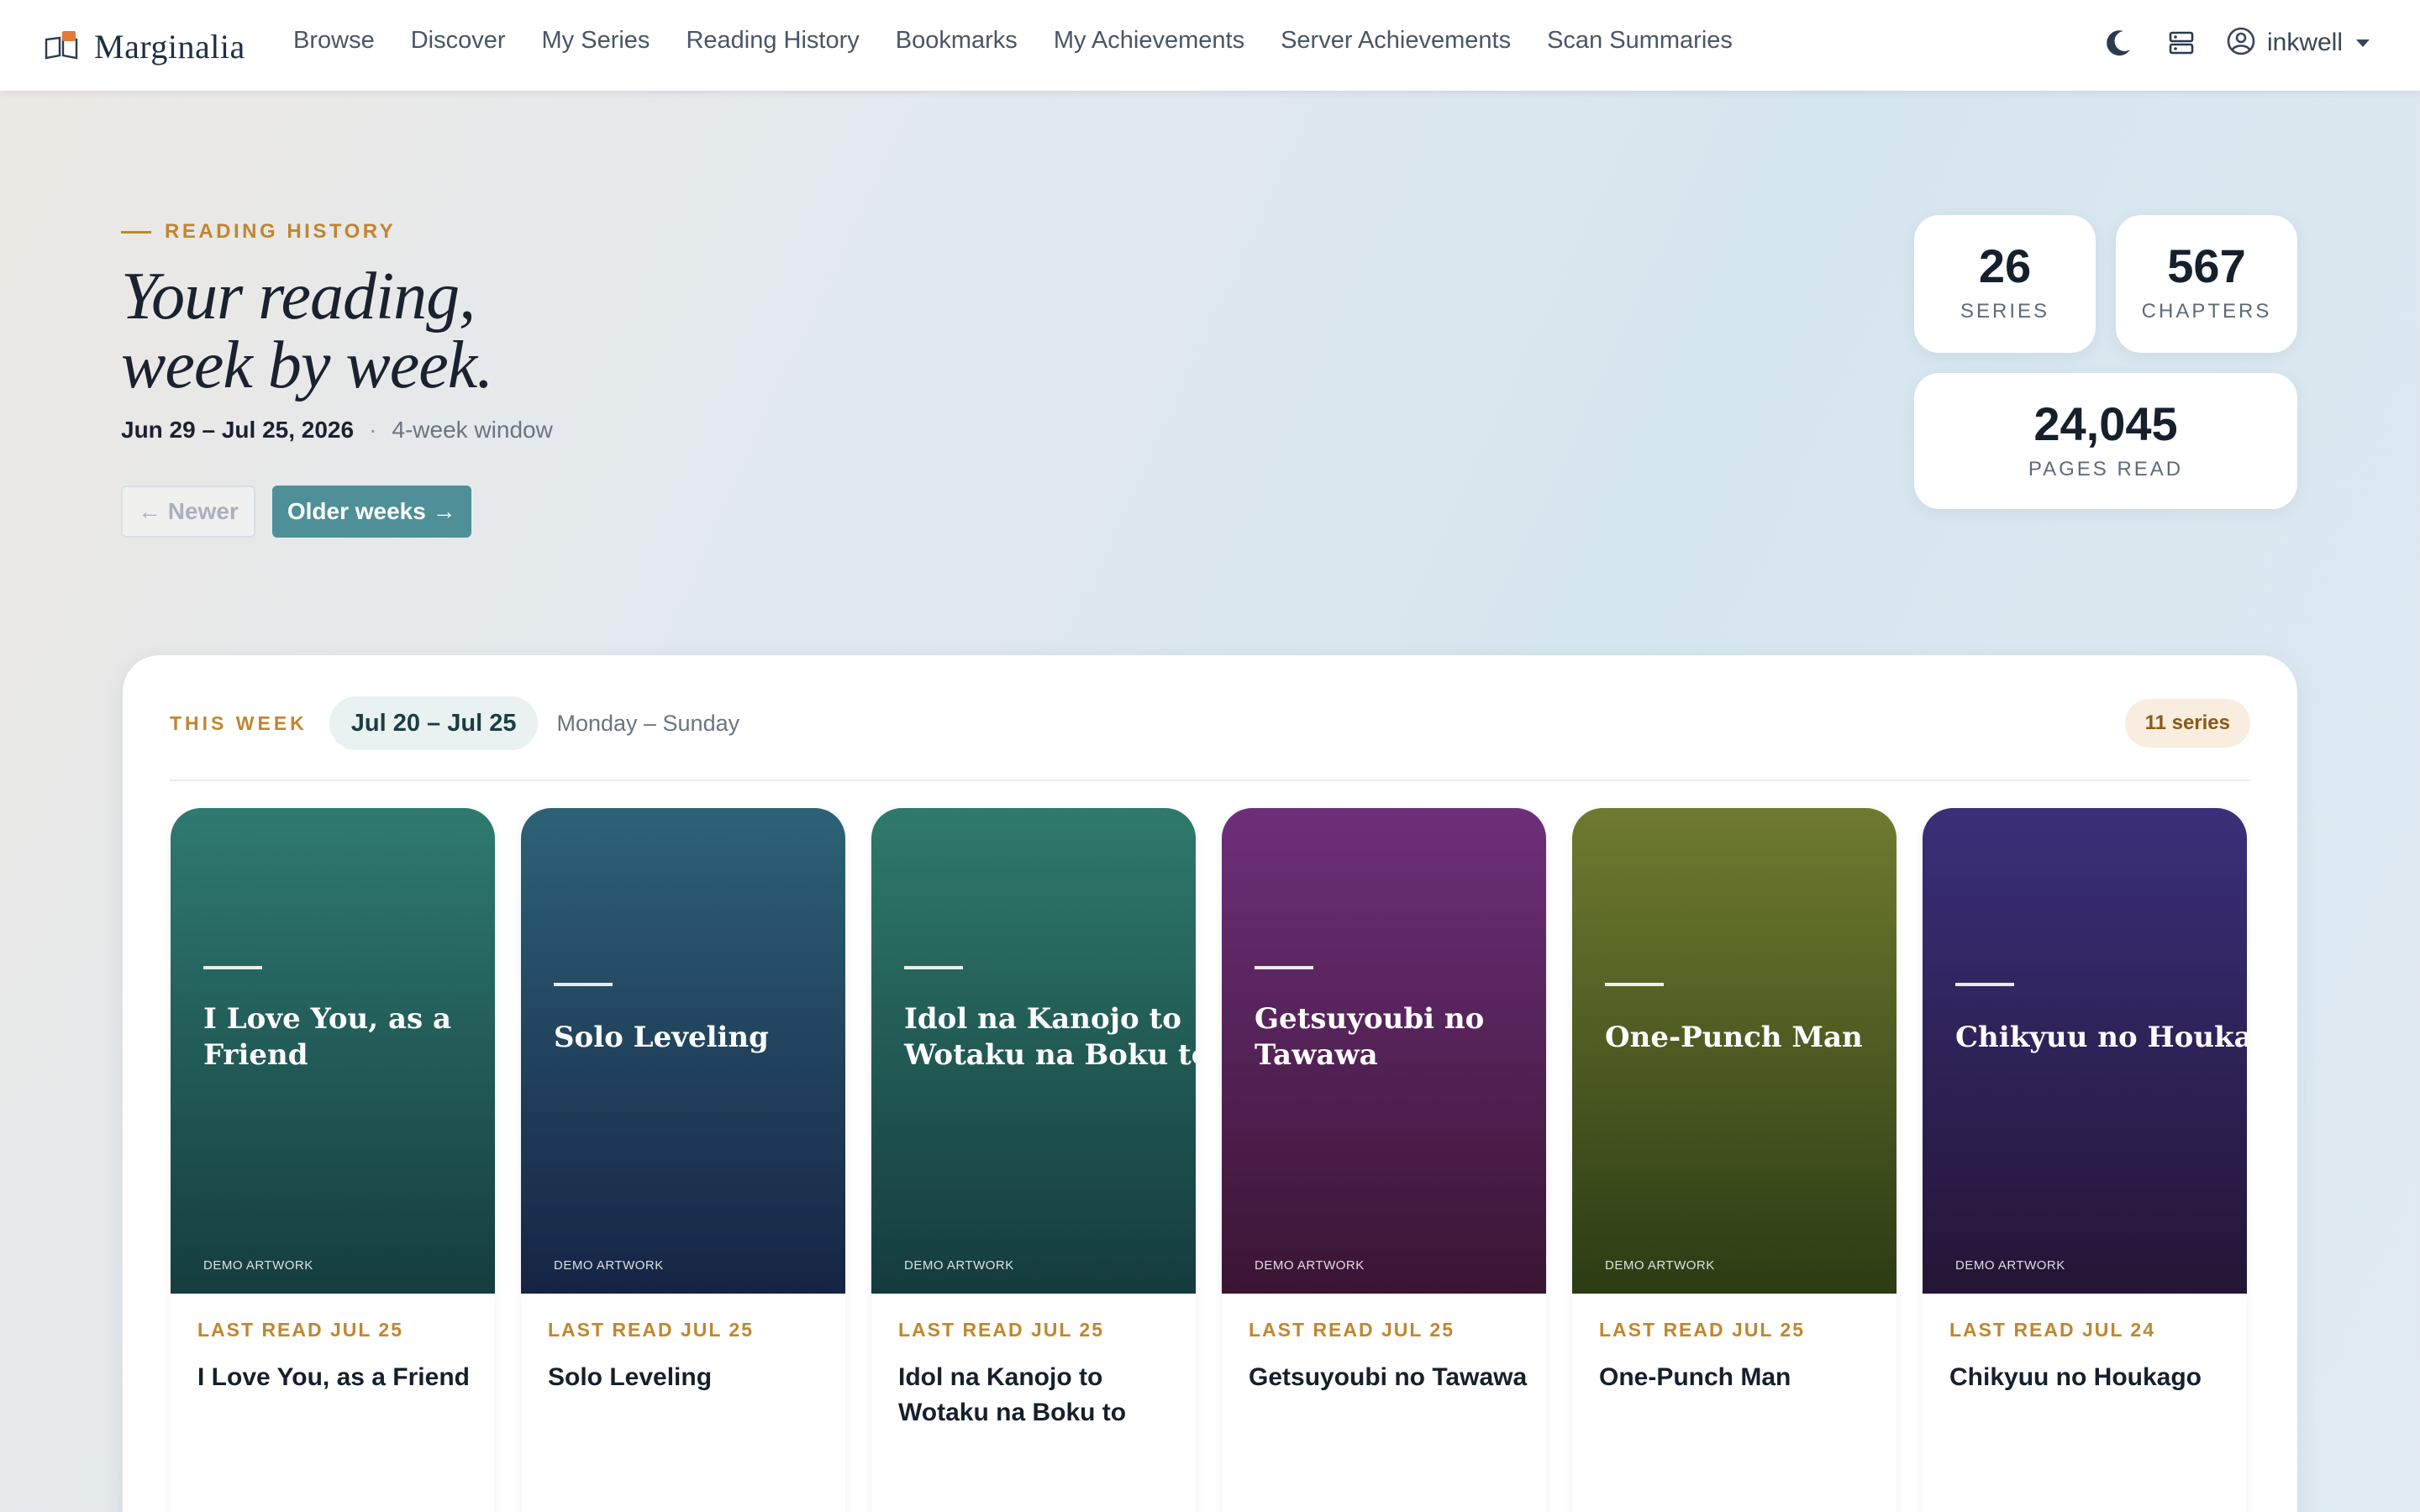 This screenshot has height=1512, width=2420. What do you see at coordinates (957, 41) in the screenshot?
I see `nav-link-bookmarks: Bookmarks` at bounding box center [957, 41].